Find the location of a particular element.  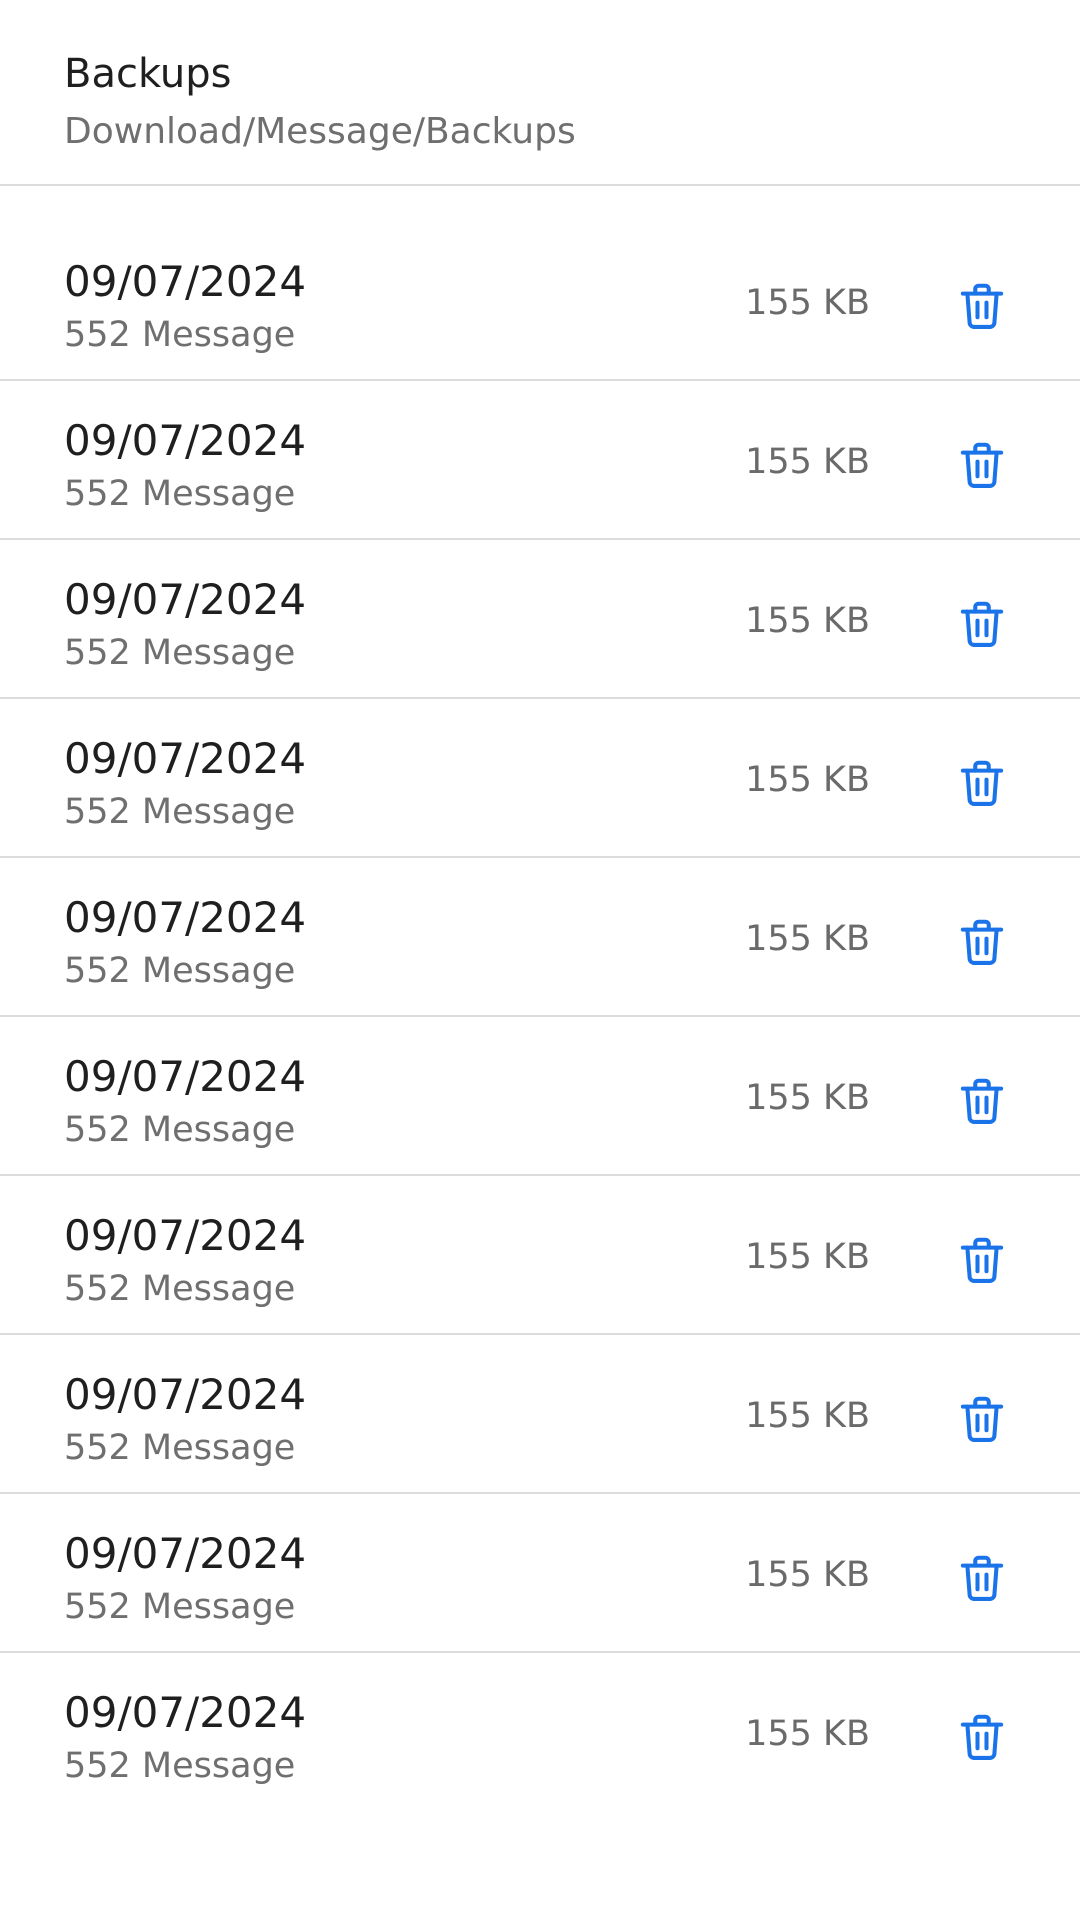

backup-path: Download/Message/Backups is located at coordinates (320, 131).